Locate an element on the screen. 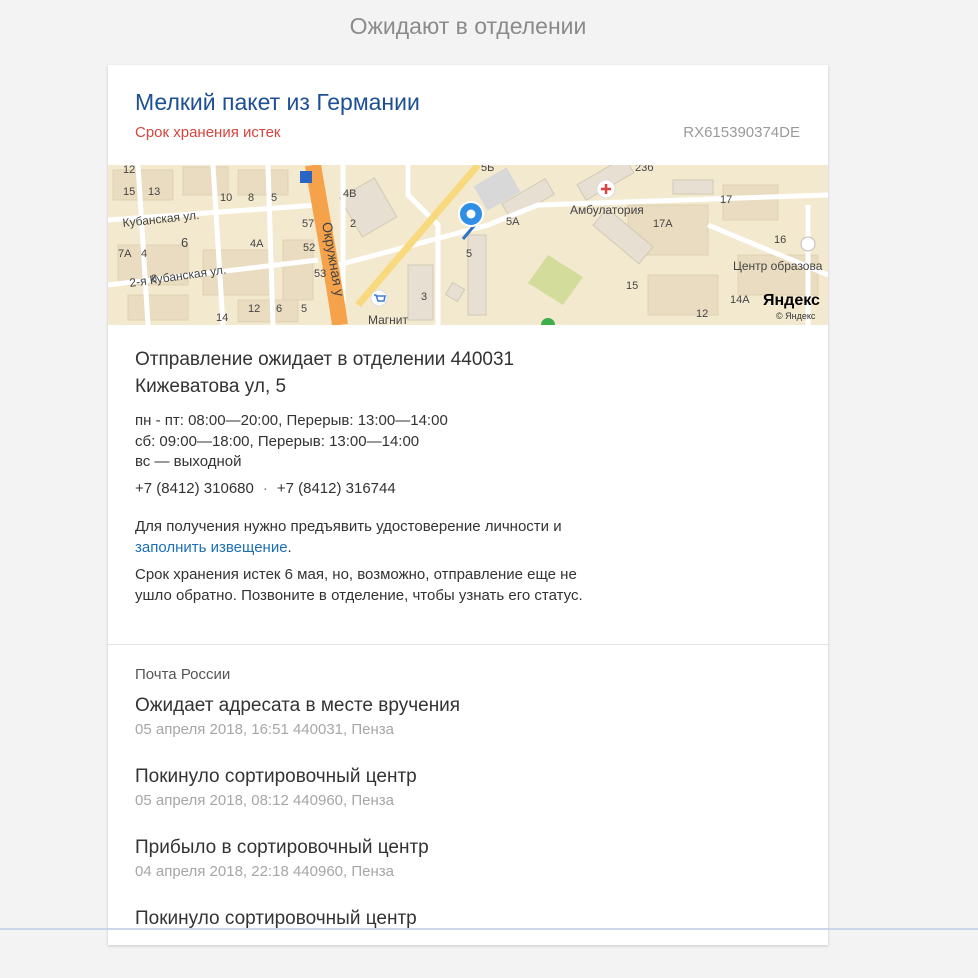 This screenshot has height=978, width=978. svg-text: 5А is located at coordinates (513, 222).